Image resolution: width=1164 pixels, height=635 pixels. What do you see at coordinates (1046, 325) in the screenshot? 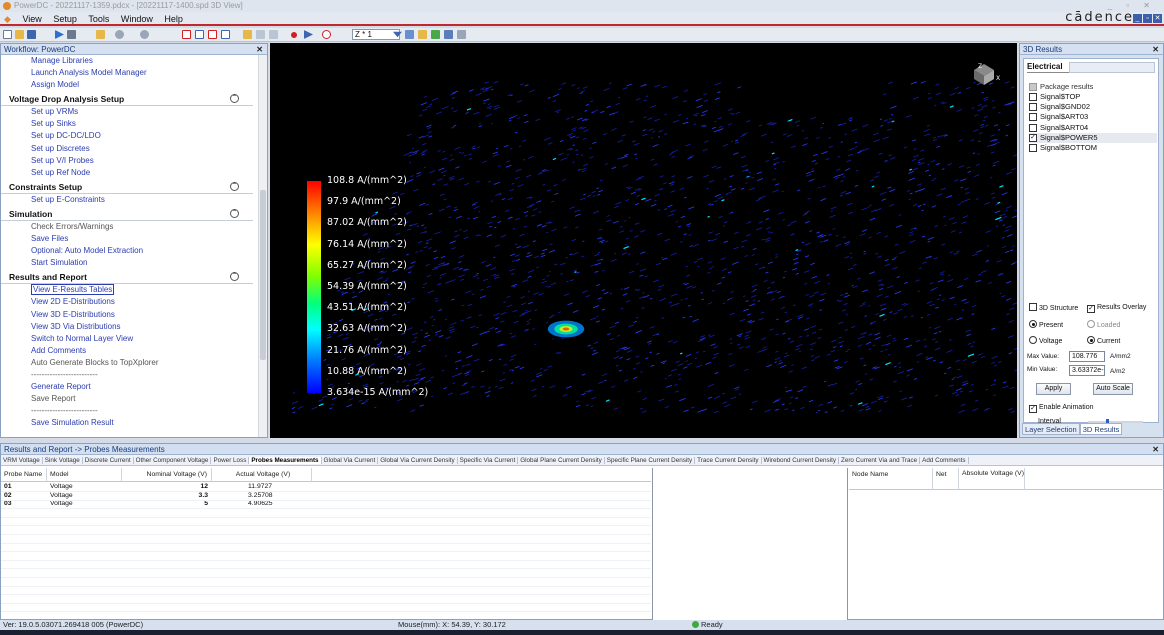
I see `present-radio: Present` at bounding box center [1046, 325].